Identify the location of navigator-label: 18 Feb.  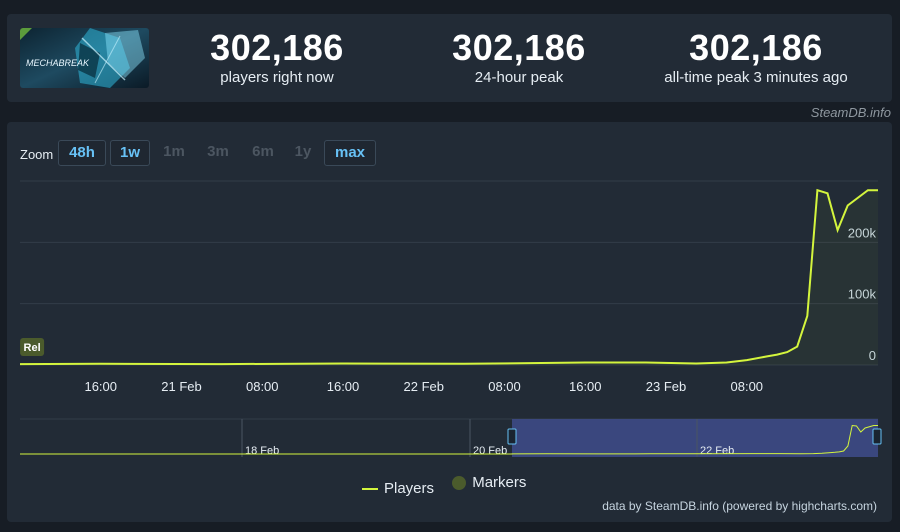
(262, 451).